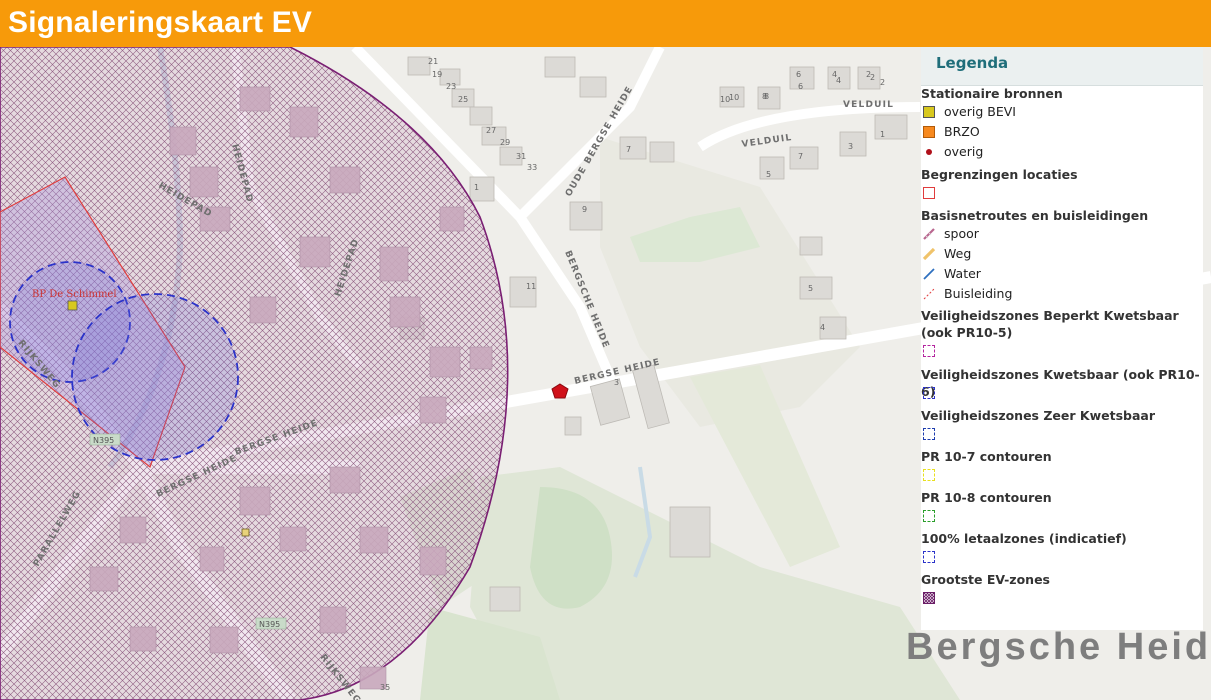 This screenshot has height=700, width=1211. I want to click on dot-icon, so click(929, 152).